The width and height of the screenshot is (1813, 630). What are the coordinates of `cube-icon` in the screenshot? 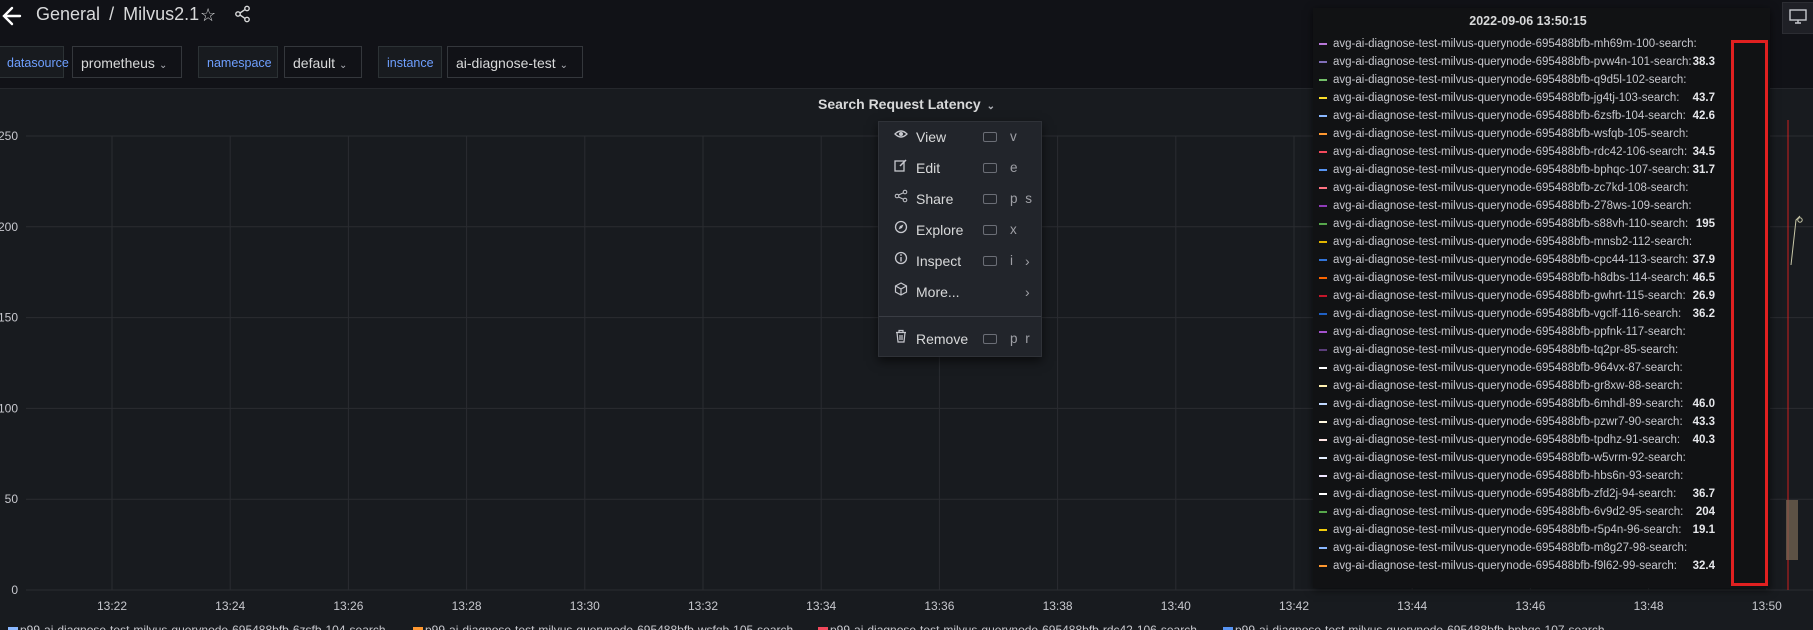 It's located at (901, 292).